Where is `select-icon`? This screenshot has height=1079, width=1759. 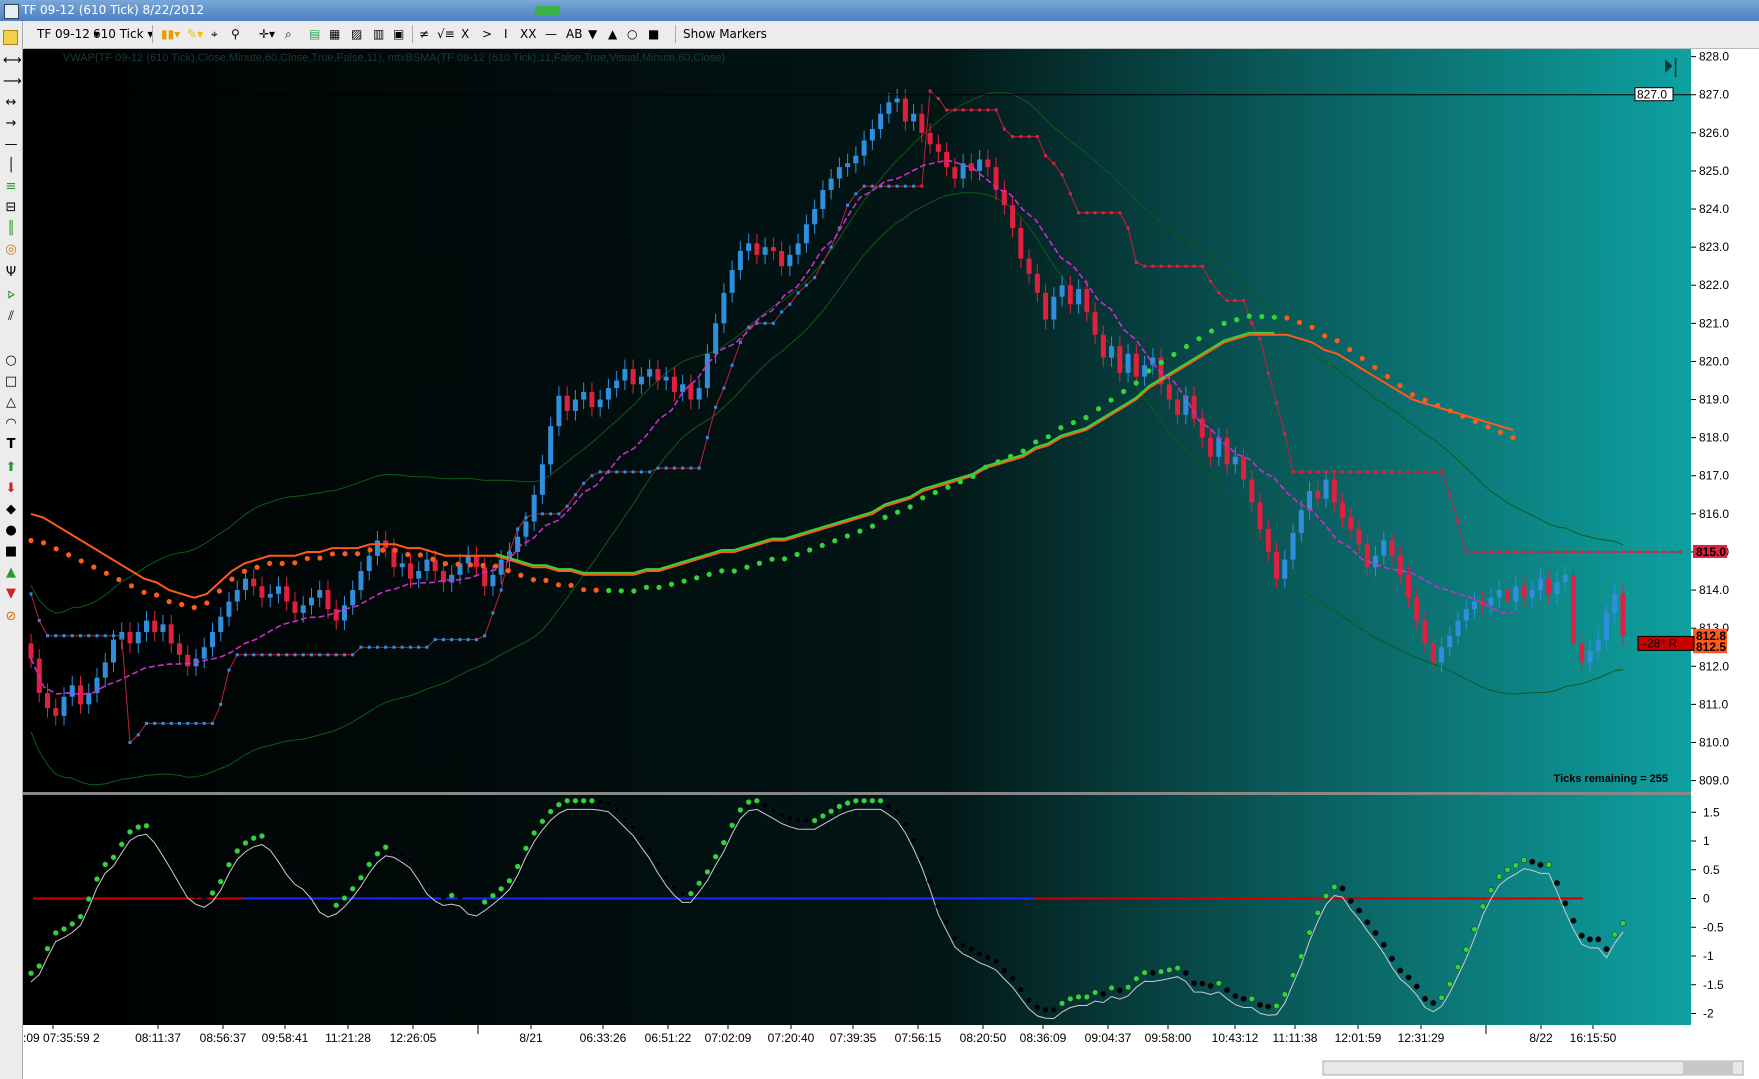
select-icon is located at coordinates (10, 37).